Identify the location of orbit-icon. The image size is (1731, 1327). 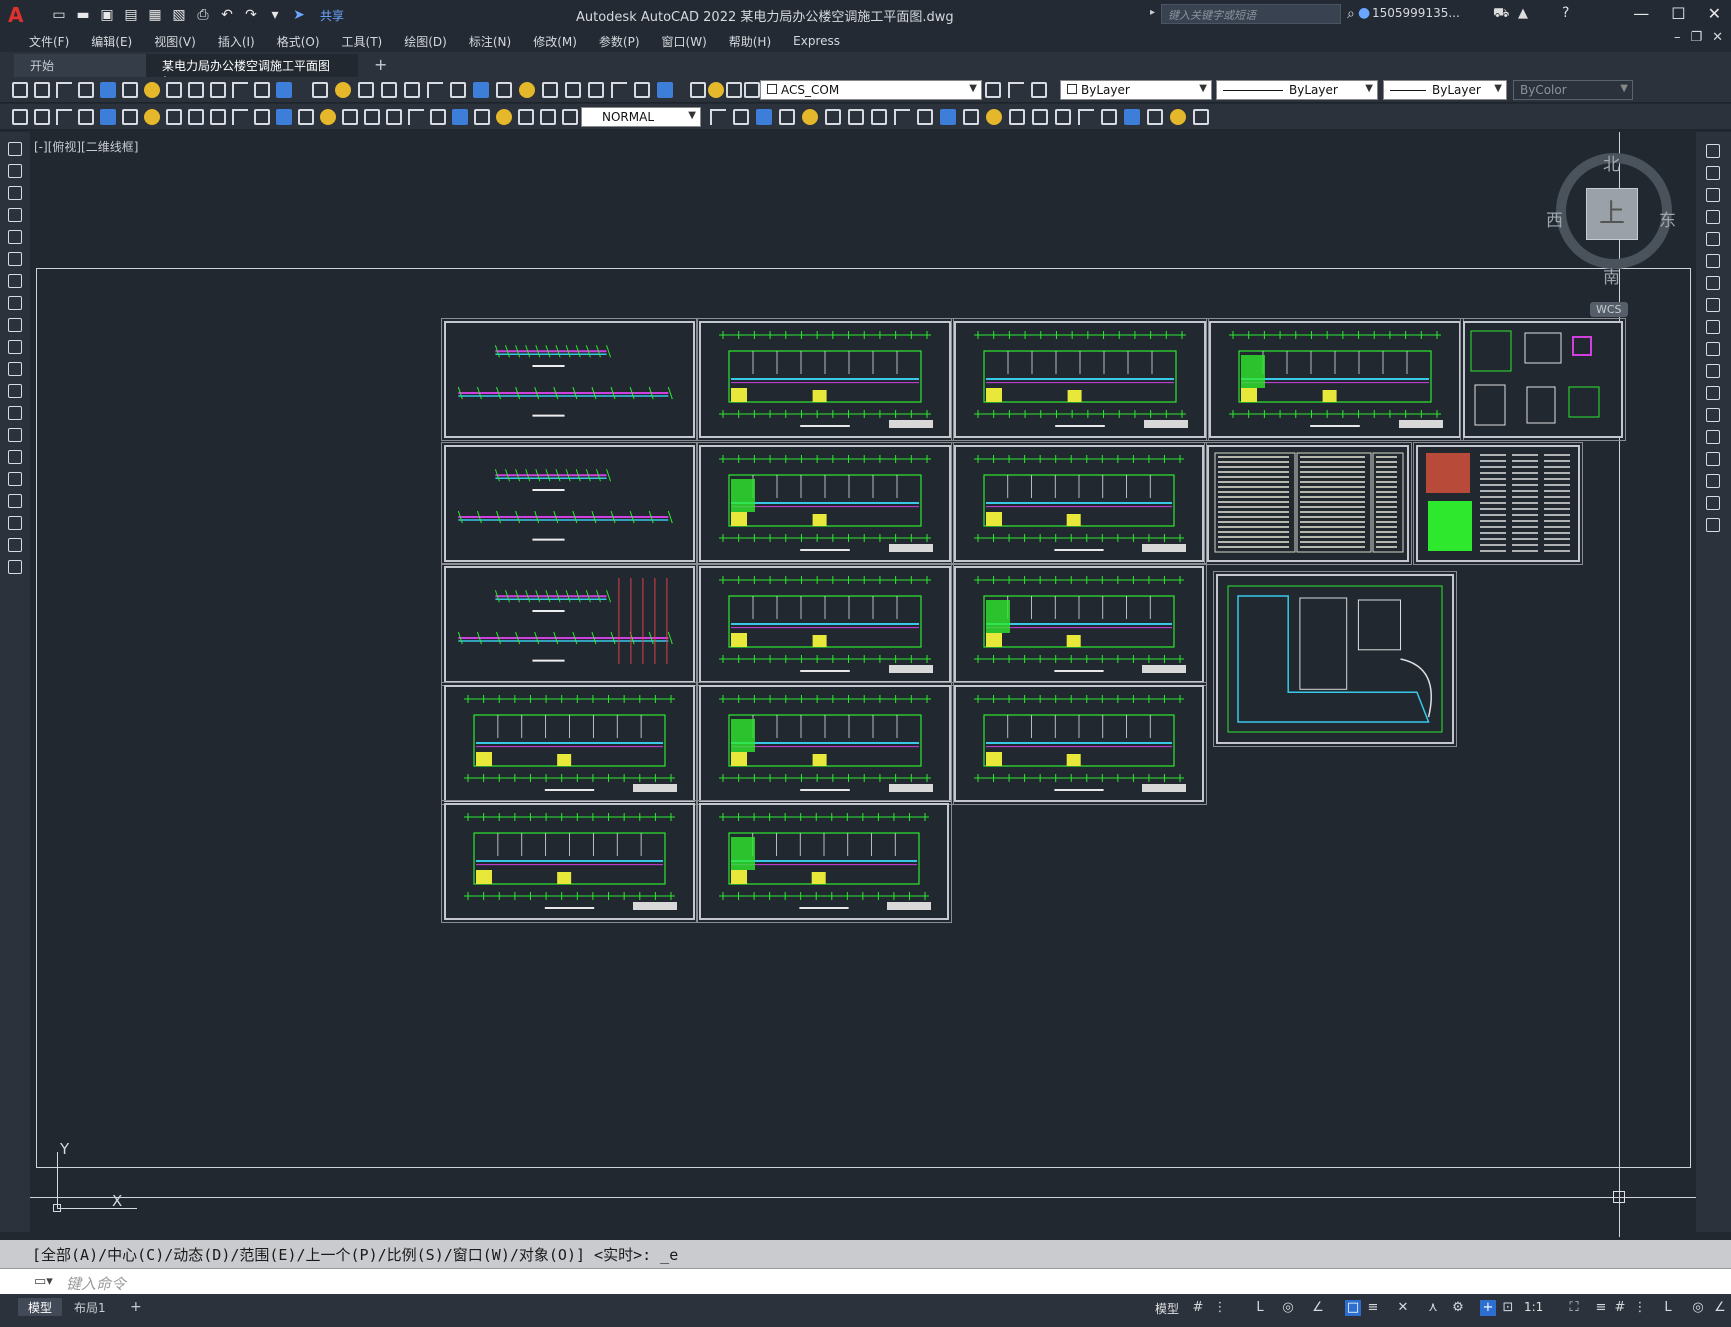
(994, 117).